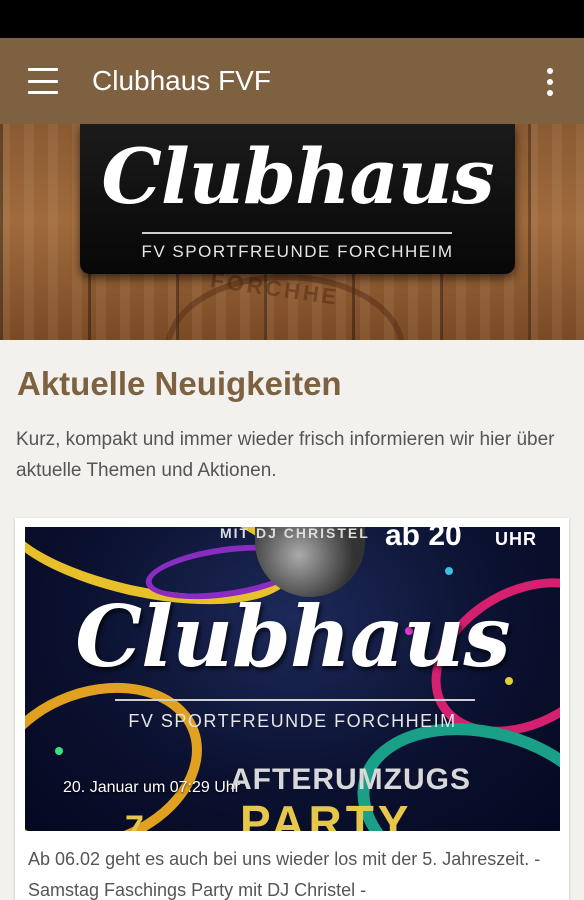  I want to click on image-time-text: ab 20, so click(423, 539).